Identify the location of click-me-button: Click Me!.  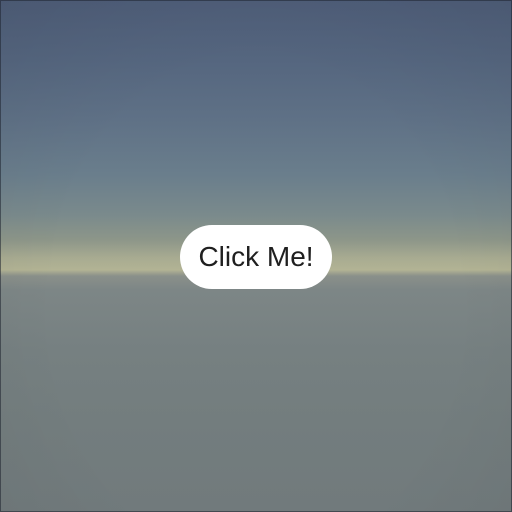
(256, 257).